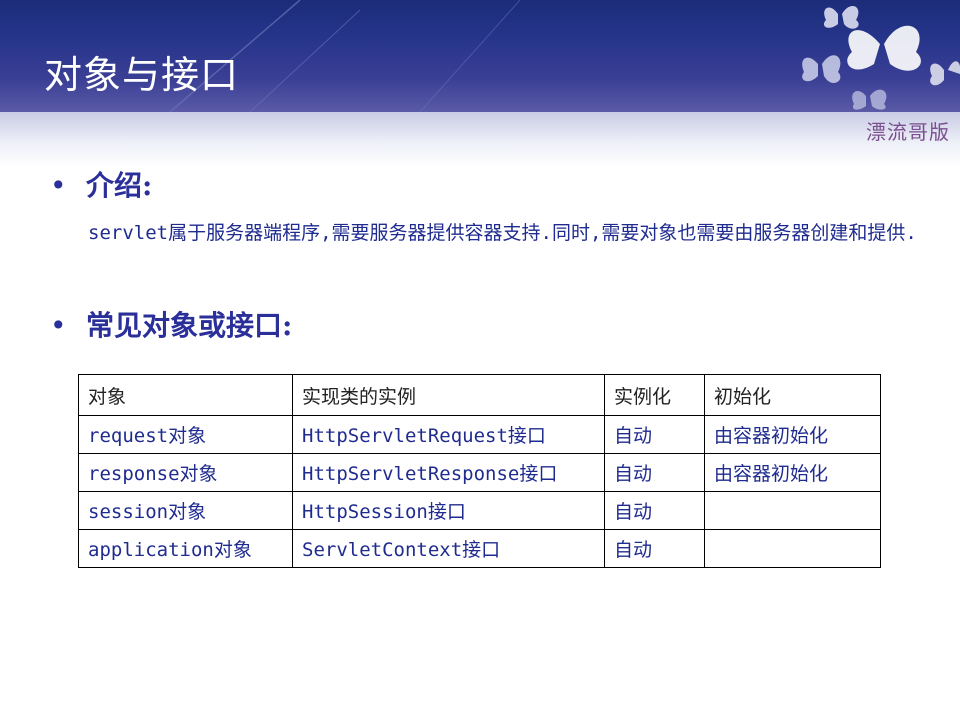 The image size is (960, 720). I want to click on table-cell: HttpServletRequest接口, so click(448, 434).